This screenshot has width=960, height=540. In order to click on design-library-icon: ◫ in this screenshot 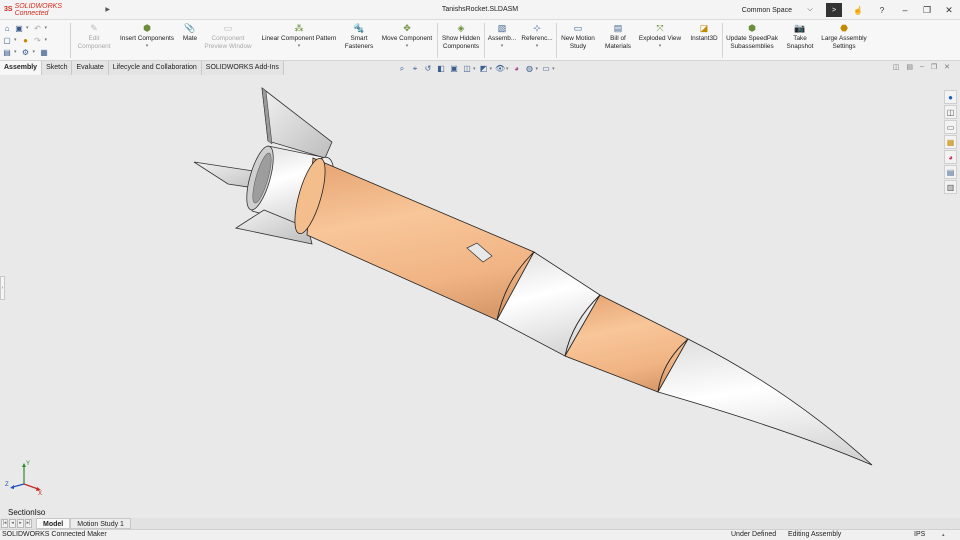, I will do `click(950, 112)`.